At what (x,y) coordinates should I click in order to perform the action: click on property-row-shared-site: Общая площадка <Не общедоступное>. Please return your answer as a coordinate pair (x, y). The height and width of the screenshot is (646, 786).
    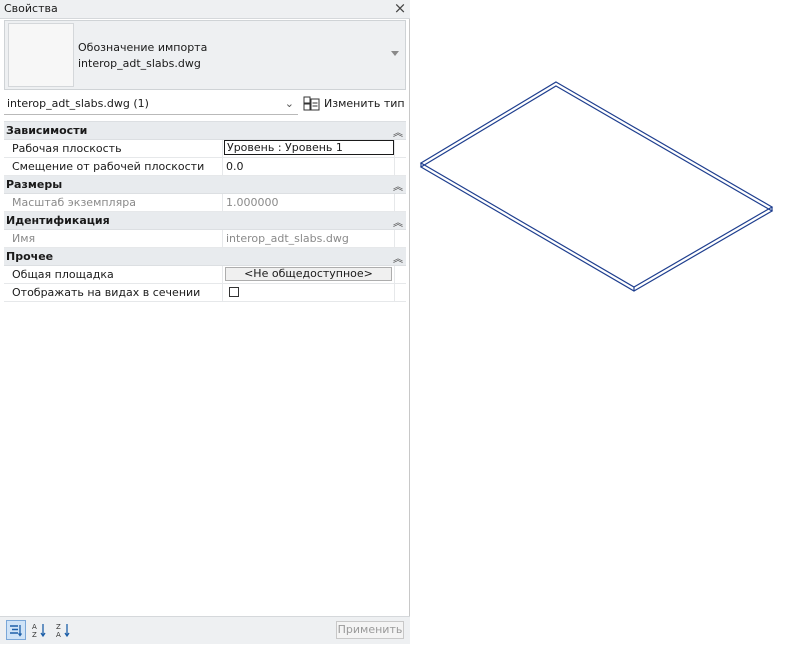
    Looking at the image, I should click on (205, 275).